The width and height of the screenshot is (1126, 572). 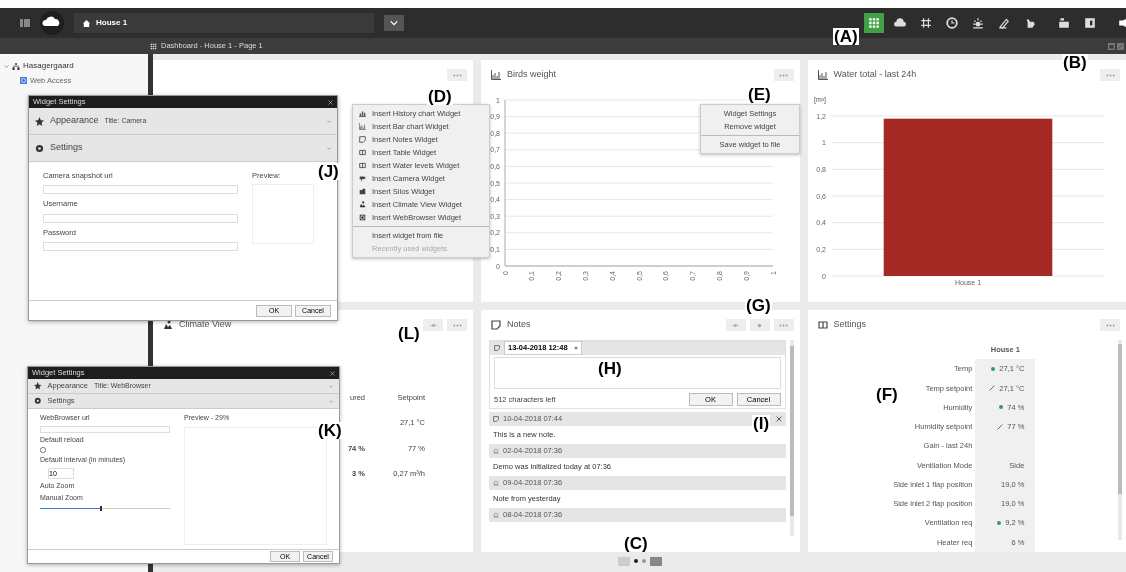 What do you see at coordinates (761, 423) in the screenshot?
I see `callout-label: (I)` at bounding box center [761, 423].